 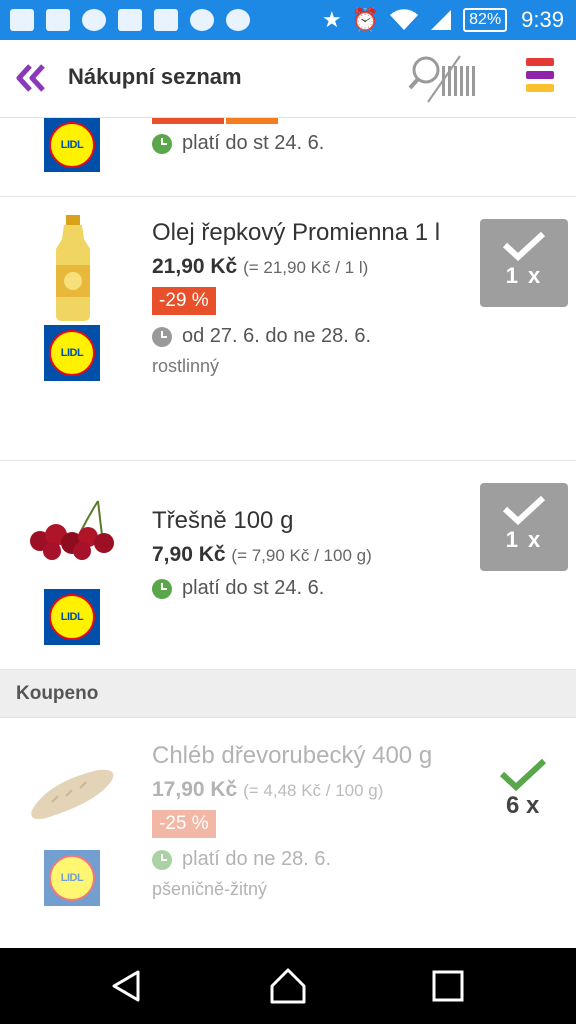 What do you see at coordinates (288, 20) in the screenshot?
I see `status-bar: ★ ⏰ 82% 9:39` at bounding box center [288, 20].